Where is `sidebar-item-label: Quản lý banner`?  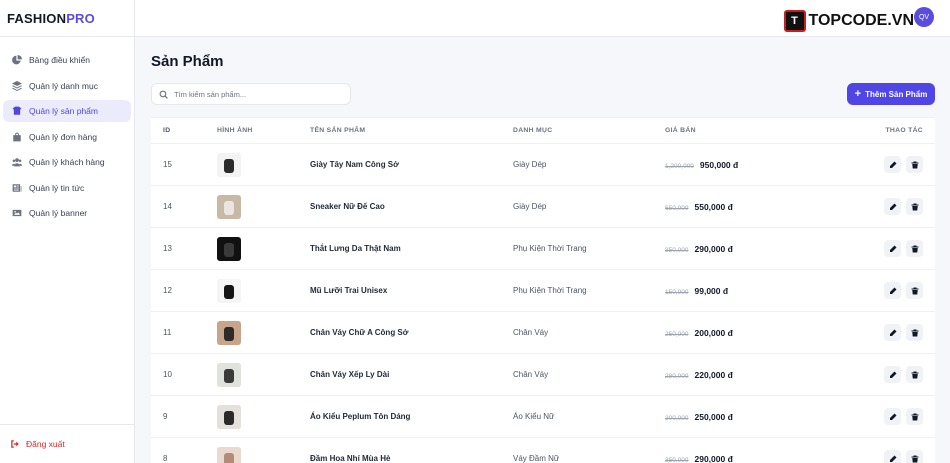
sidebar-item-label: Quản lý banner is located at coordinates (58, 213).